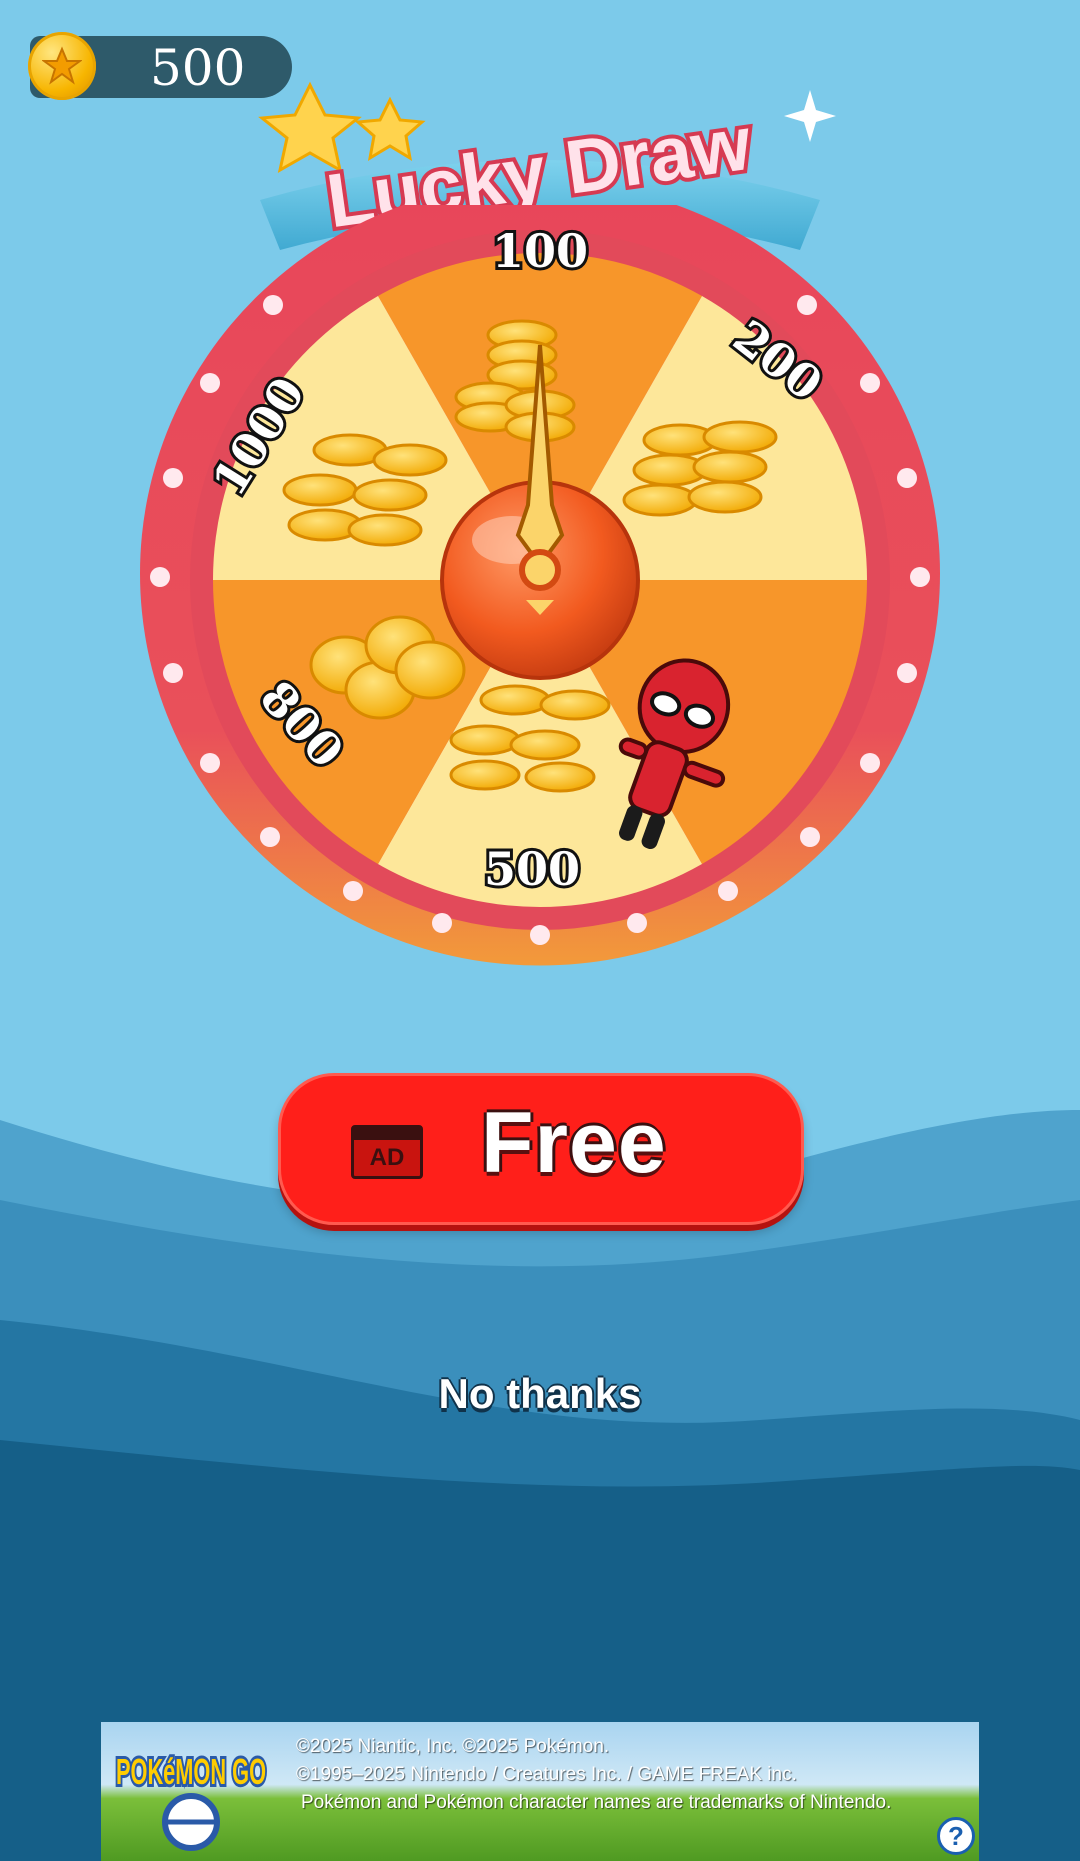  I want to click on free-spin-button: AD Free, so click(541, 1149).